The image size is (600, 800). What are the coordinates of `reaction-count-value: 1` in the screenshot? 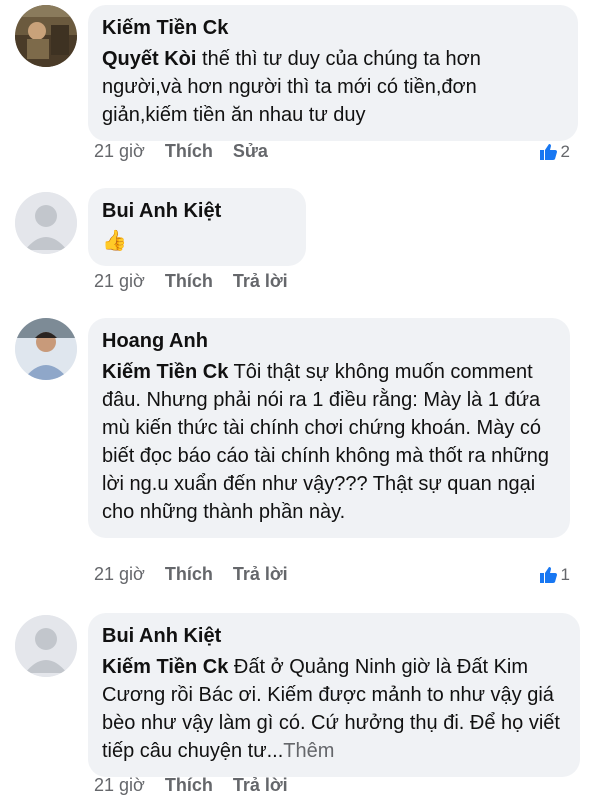 It's located at (565, 574).